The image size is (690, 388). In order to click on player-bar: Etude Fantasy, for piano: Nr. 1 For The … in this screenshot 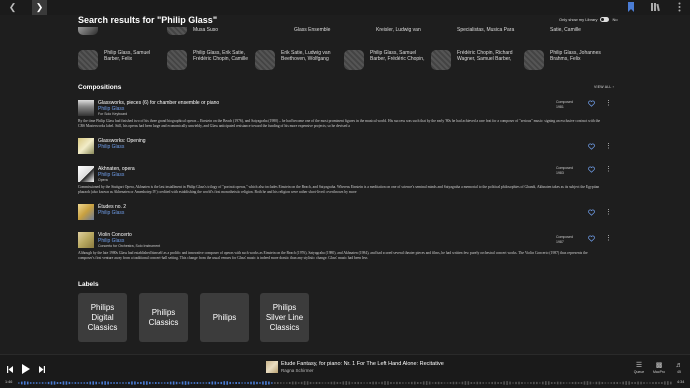, I will do `click(345, 371)`.